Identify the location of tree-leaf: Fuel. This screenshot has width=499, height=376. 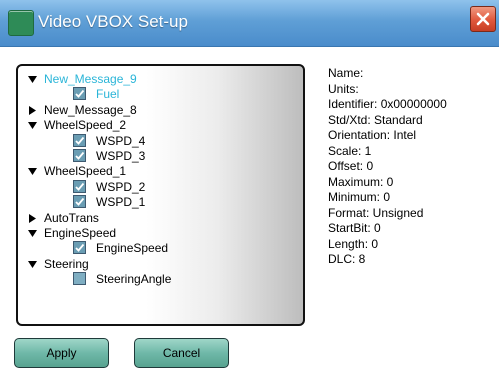
(160, 94).